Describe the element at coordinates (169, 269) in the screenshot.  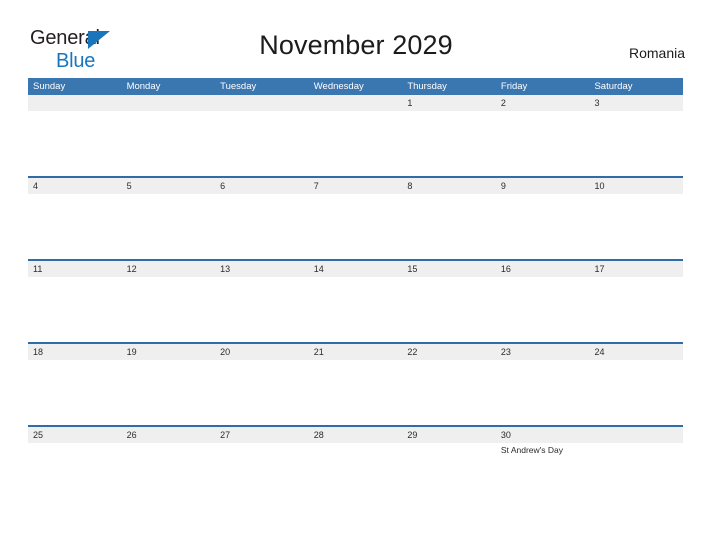
I see `day-number: 12` at that location.